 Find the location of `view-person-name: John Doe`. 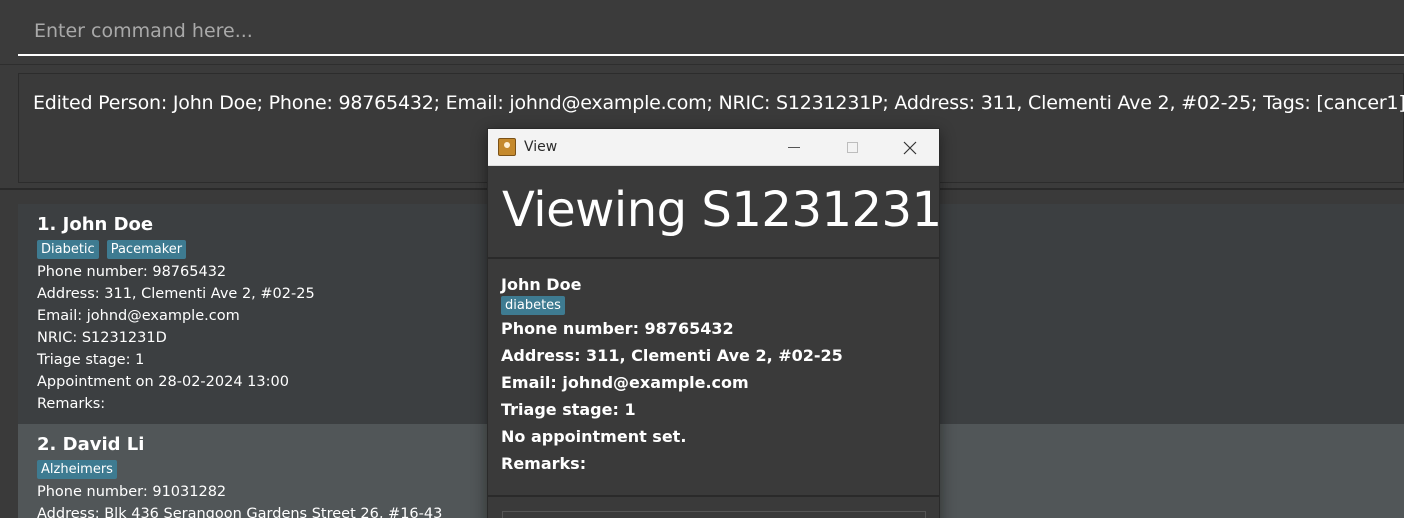

view-person-name: John Doe is located at coordinates (541, 284).